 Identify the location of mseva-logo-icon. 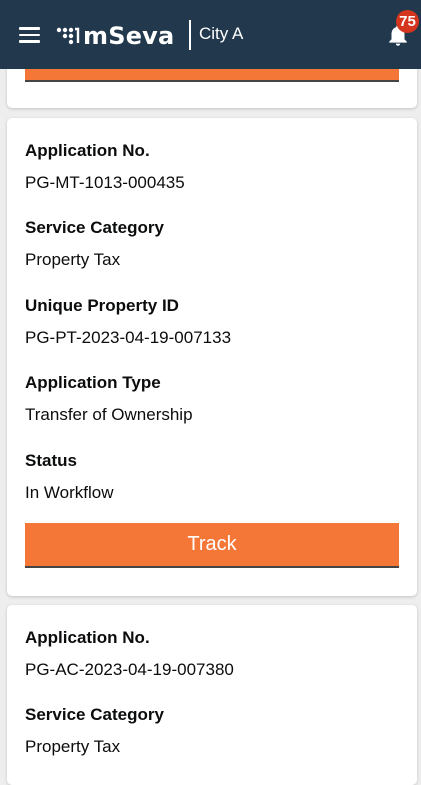
(68, 36).